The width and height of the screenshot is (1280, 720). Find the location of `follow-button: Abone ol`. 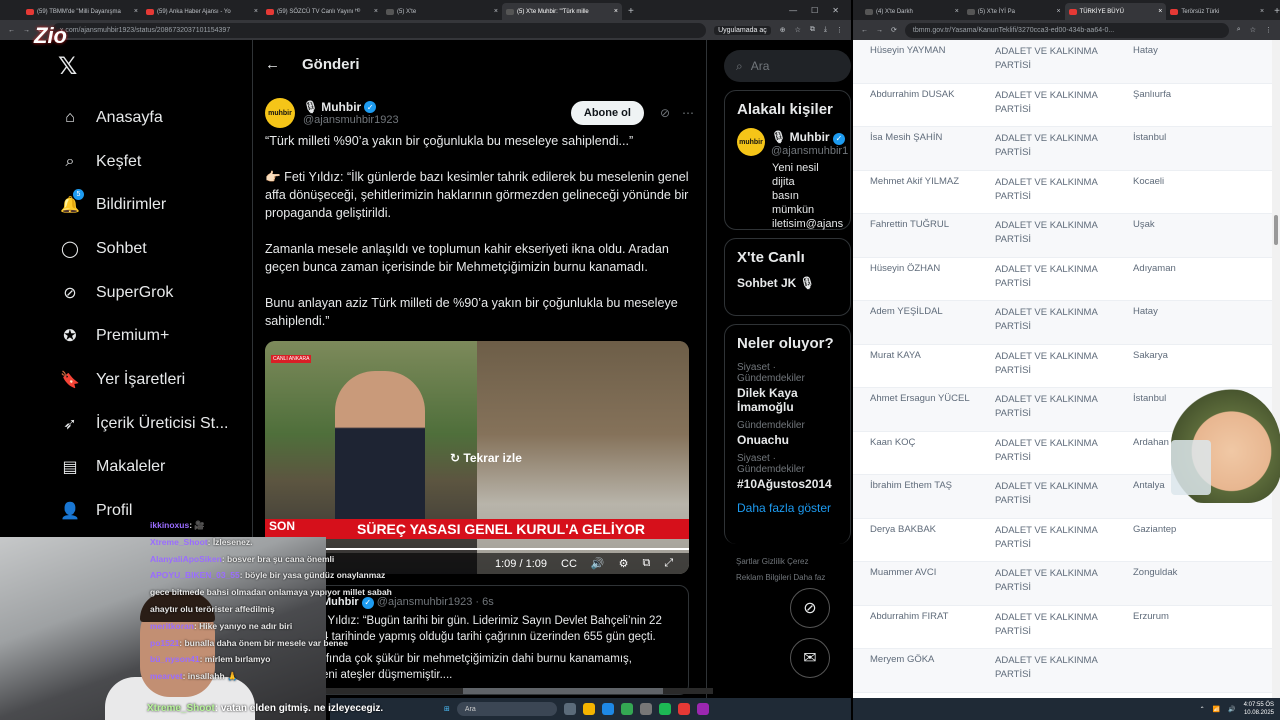

follow-button: Abone ol is located at coordinates (607, 113).